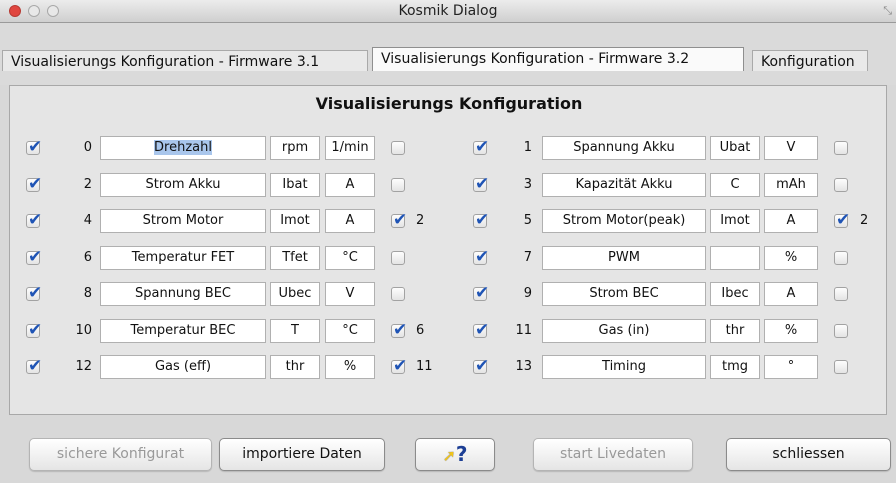 The width and height of the screenshot is (896, 483). What do you see at coordinates (87, 147) in the screenshot?
I see `channel-index: 0` at bounding box center [87, 147].